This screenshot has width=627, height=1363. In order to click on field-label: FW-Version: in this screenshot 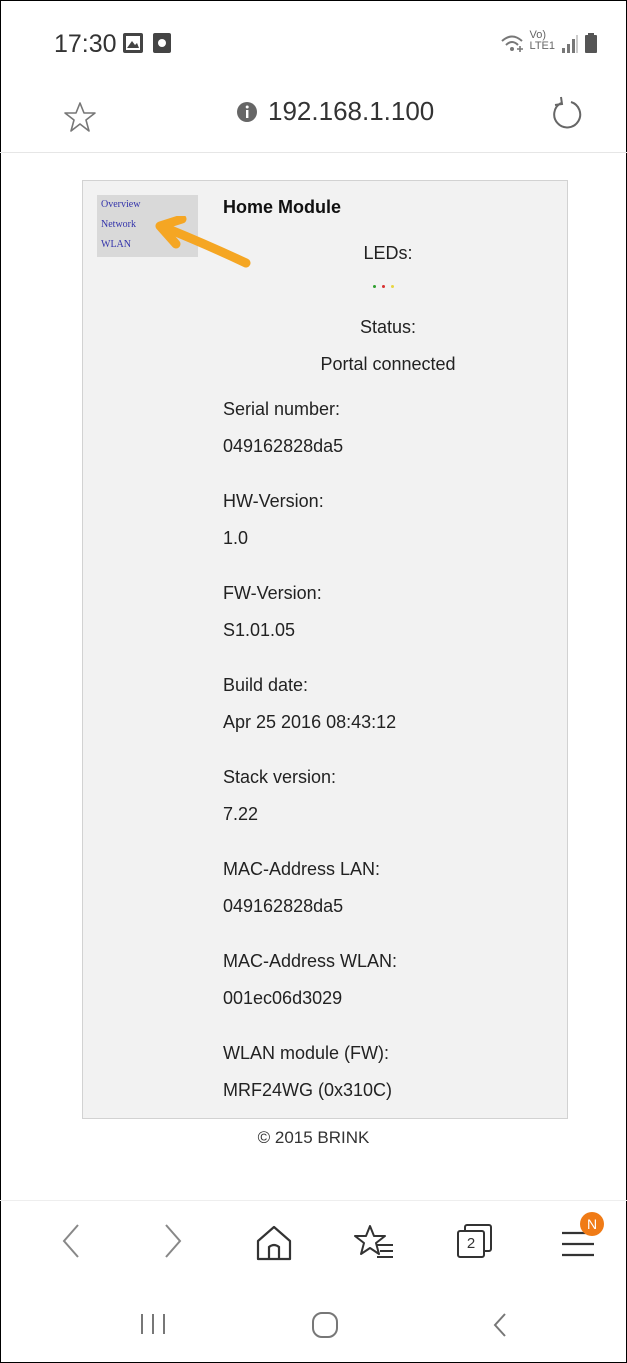, I will do `click(272, 593)`.